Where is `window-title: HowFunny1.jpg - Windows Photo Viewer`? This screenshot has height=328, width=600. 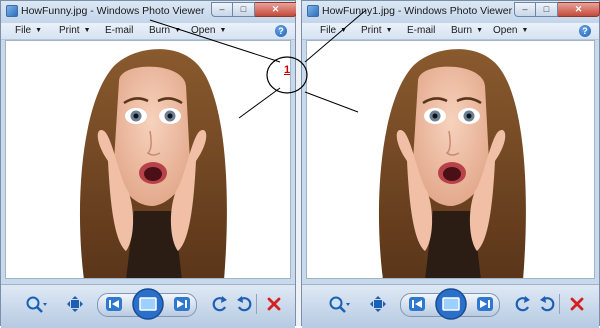
window-title: HowFunny1.jpg - Windows Photo Viewer is located at coordinates (417, 11).